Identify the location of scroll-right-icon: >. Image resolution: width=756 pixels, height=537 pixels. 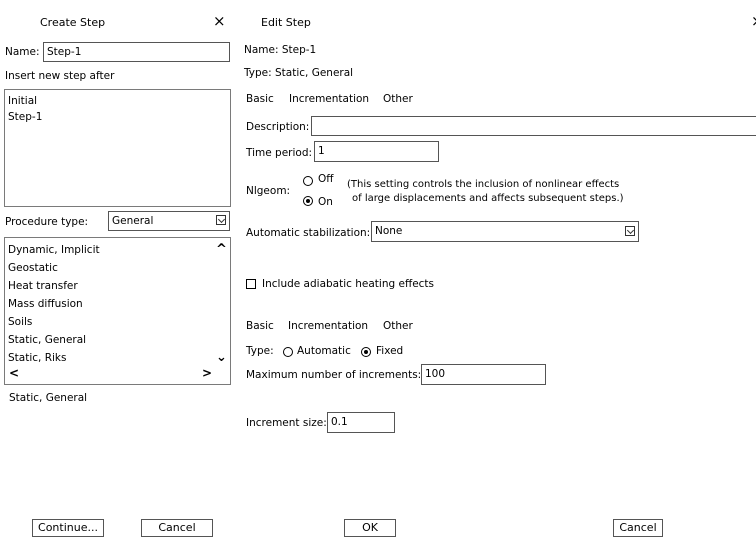
(207, 373).